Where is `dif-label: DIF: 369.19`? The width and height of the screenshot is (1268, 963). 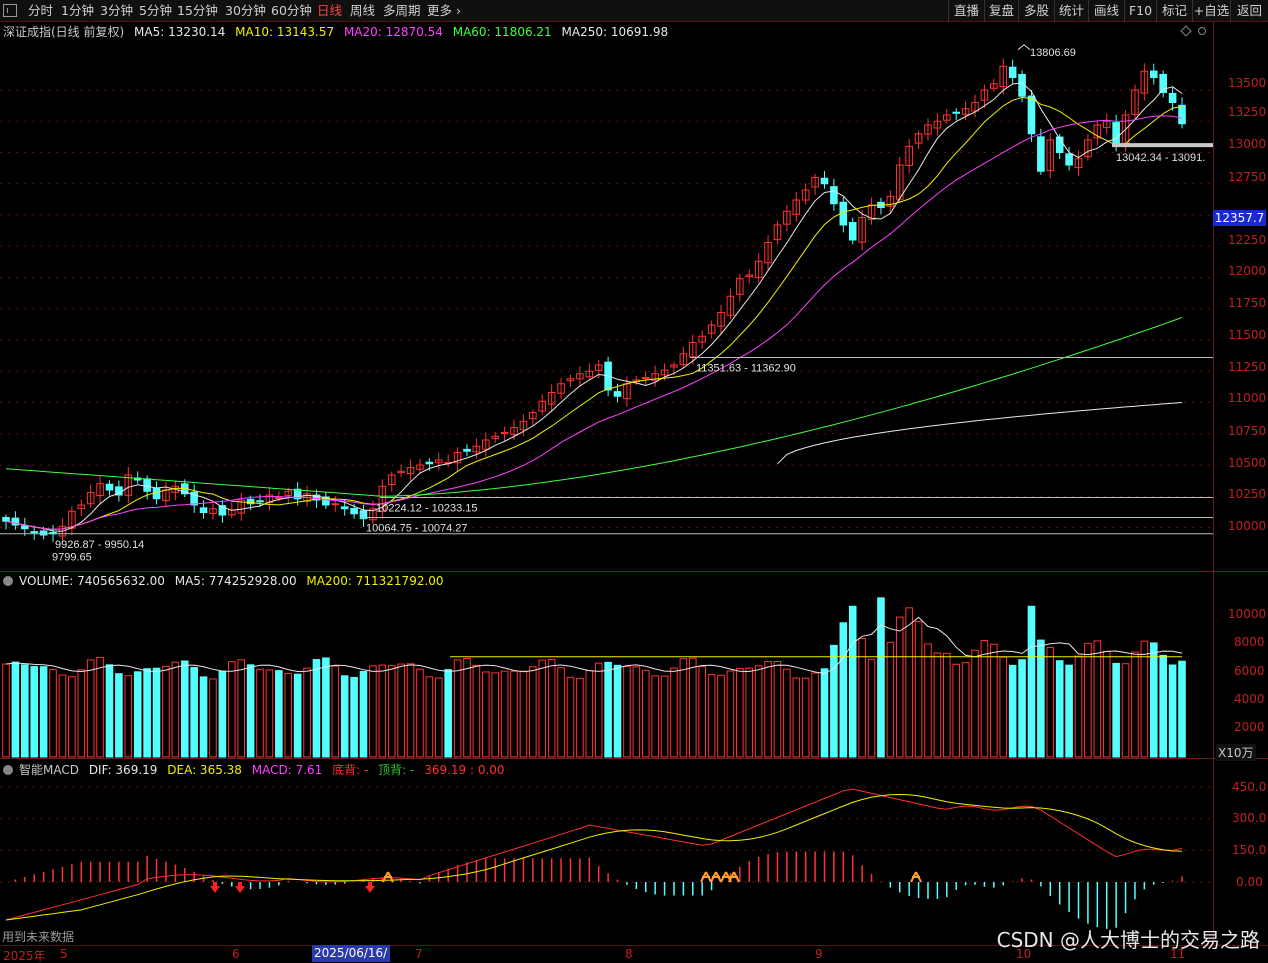
dif-label: DIF: 369.19 is located at coordinates (123, 770).